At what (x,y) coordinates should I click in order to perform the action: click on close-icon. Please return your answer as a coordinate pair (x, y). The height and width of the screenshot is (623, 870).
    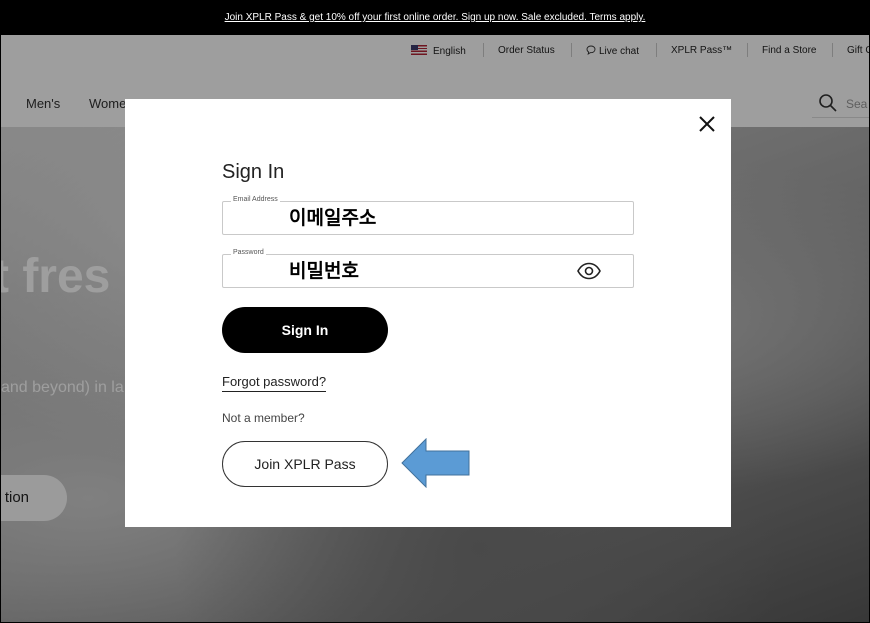
    Looking at the image, I should click on (707, 124).